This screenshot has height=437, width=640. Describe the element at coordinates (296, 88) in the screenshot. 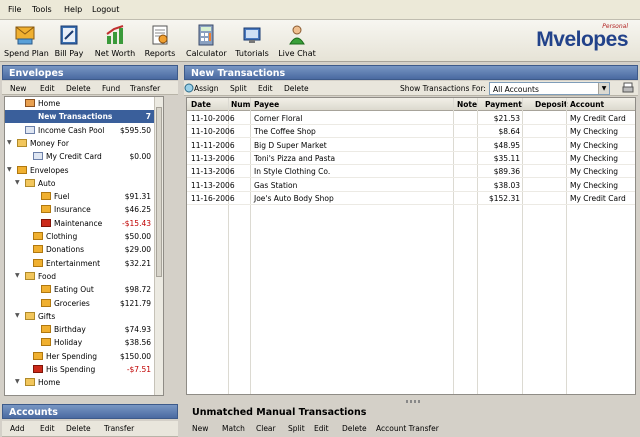

I see `delete-button: Delete` at that location.